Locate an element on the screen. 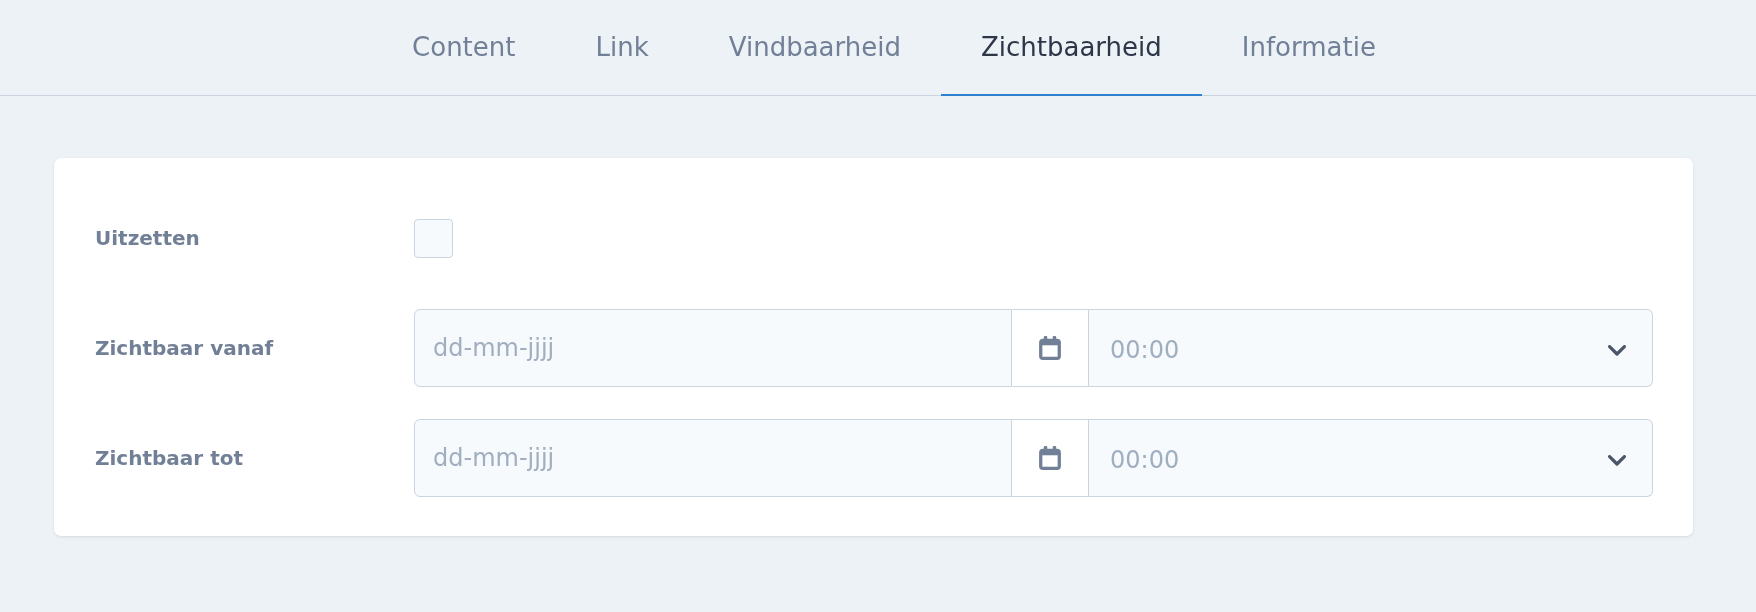  field-label: Zichtbaar vanaf is located at coordinates (185, 348).